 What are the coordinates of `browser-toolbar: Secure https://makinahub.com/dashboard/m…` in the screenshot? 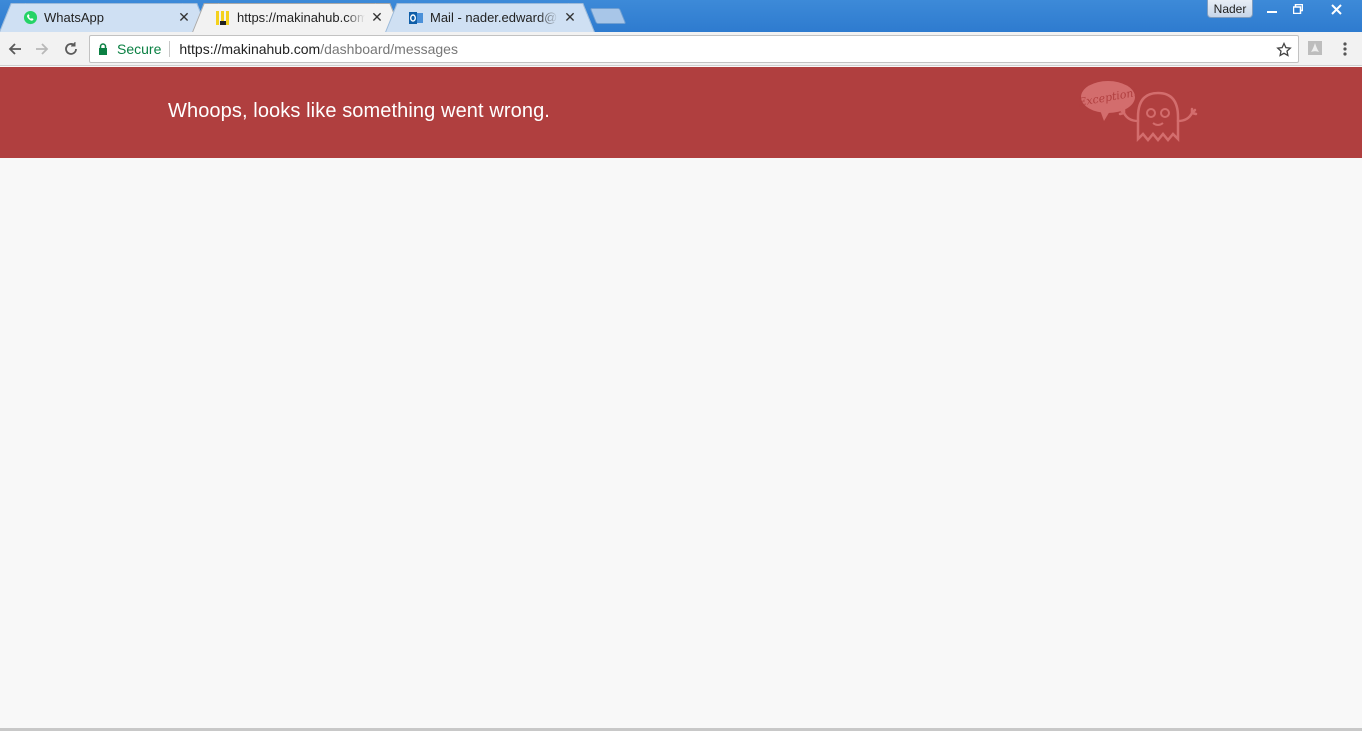 It's located at (681, 49).